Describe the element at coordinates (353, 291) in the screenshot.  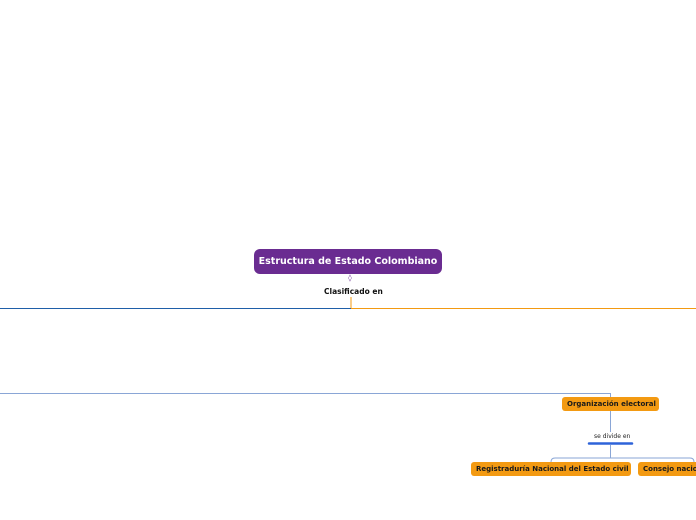
I see `root-link-label: Clasificado en` at that location.